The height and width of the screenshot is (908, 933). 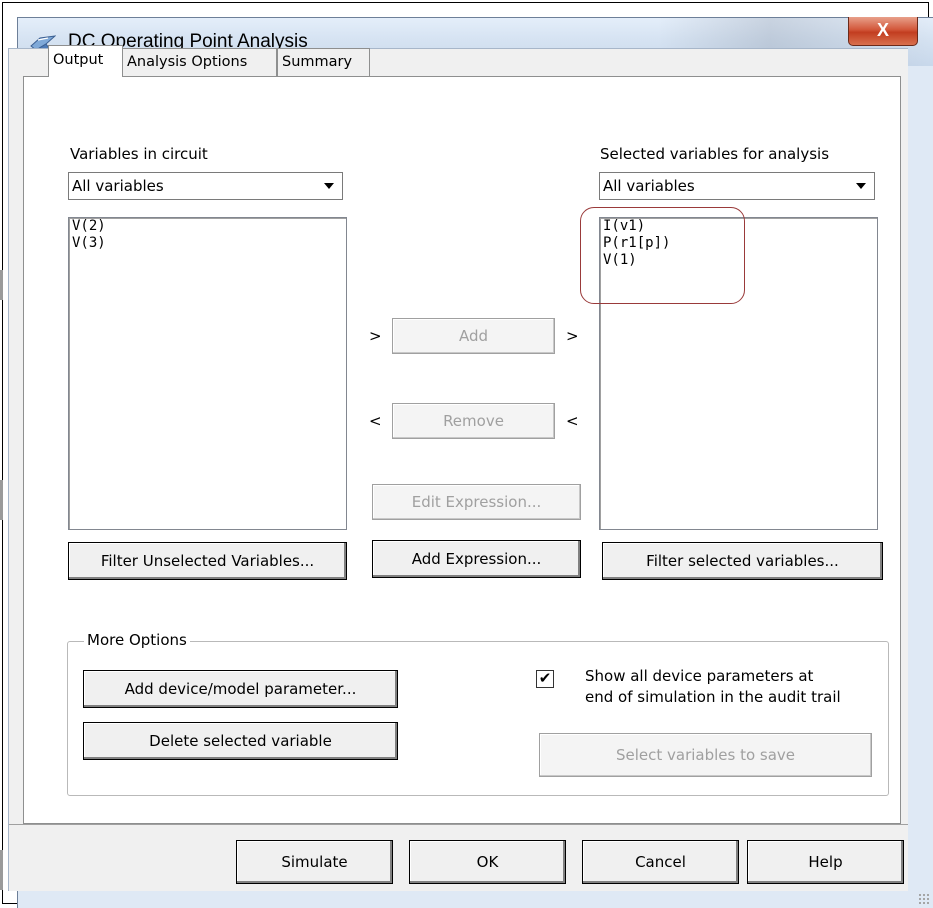 What do you see at coordinates (883, 31) in the screenshot?
I see `close-button: X` at bounding box center [883, 31].